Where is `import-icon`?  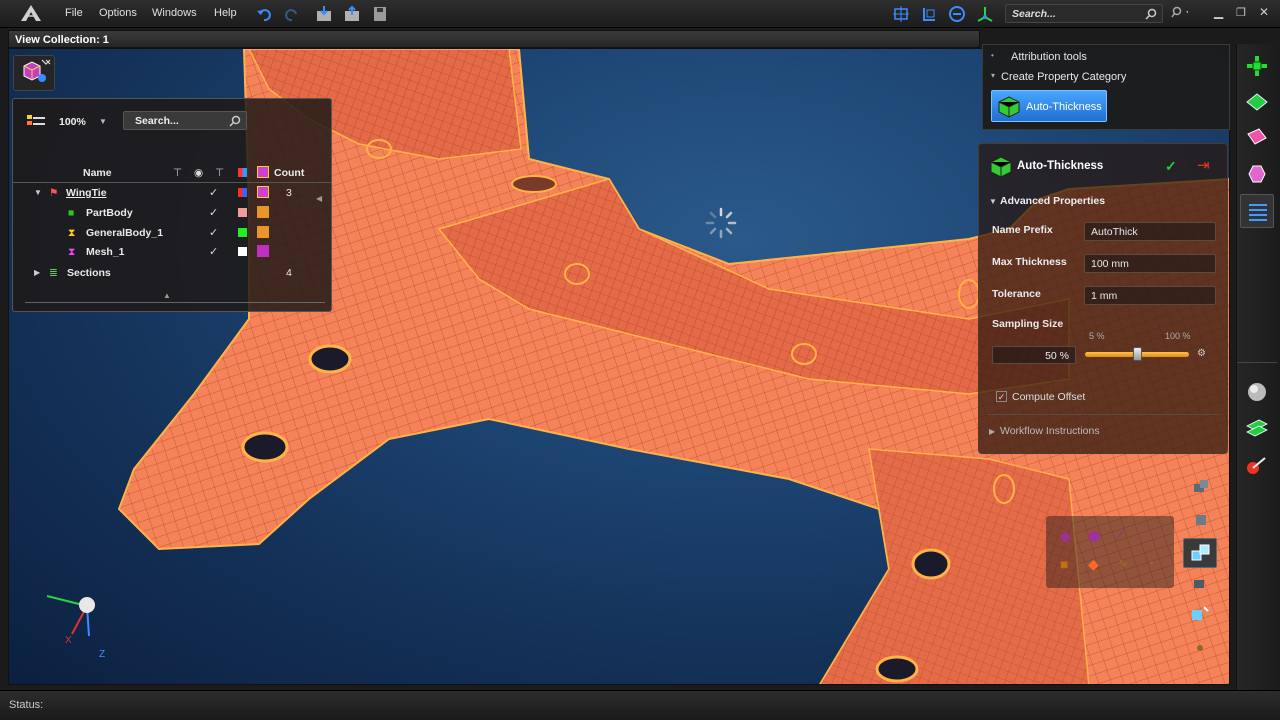
import-icon is located at coordinates (324, 14).